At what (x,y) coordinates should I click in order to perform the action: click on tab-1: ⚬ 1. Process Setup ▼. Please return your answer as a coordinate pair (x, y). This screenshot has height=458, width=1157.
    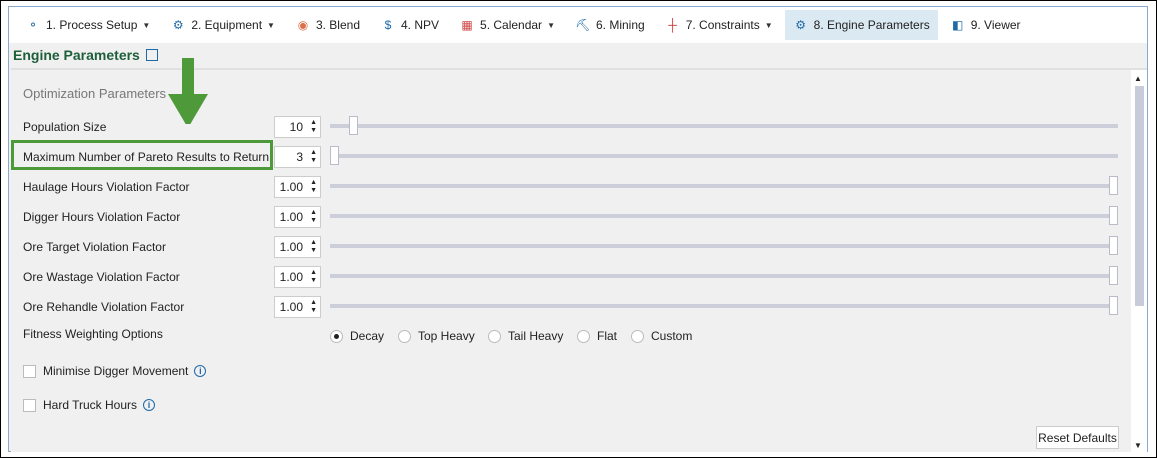
    Looking at the image, I should click on (87, 25).